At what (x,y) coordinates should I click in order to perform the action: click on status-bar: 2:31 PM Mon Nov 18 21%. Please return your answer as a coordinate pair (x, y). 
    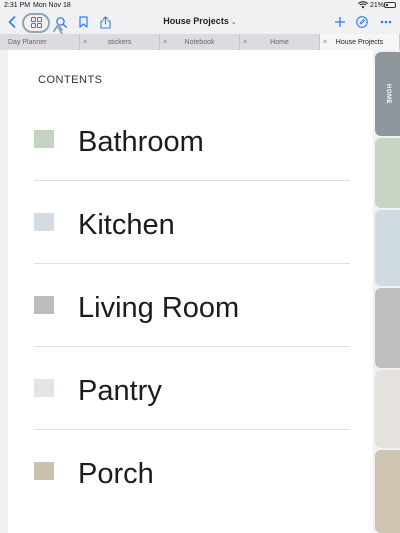
    Looking at the image, I should click on (200, 5).